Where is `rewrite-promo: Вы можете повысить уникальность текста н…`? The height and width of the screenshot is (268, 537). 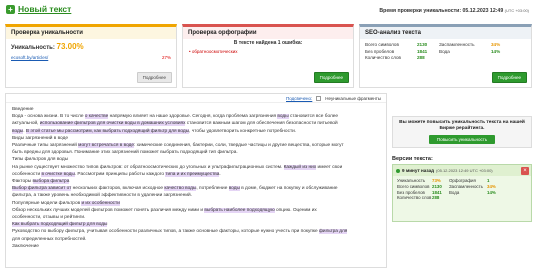 rewrite-promo: Вы можете повысить уникальность текста н… is located at coordinates (462, 132).